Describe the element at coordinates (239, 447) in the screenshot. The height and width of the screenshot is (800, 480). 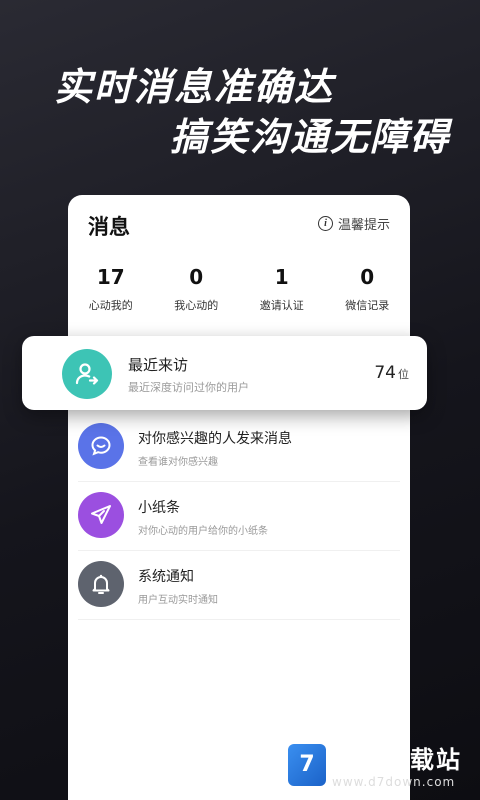
I see `list-item-interested-messages: 对你感兴趣的人发来消息 查看谁对你感兴趣` at that location.